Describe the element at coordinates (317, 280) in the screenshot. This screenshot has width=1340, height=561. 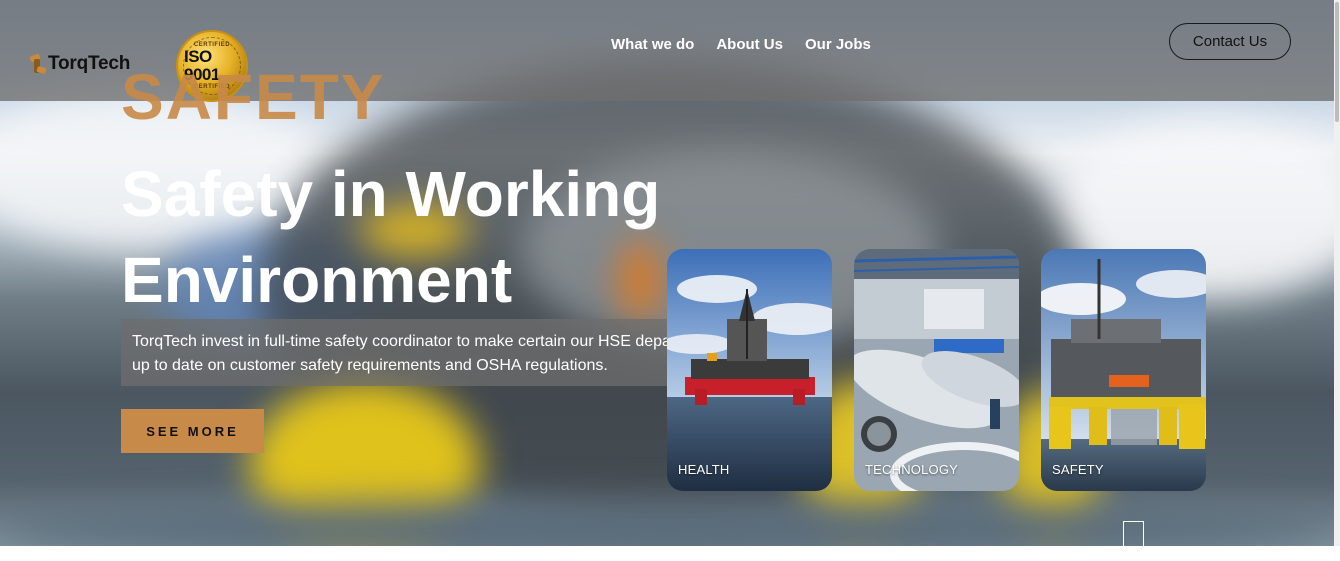
I see `headline-line-2: Environment` at that location.